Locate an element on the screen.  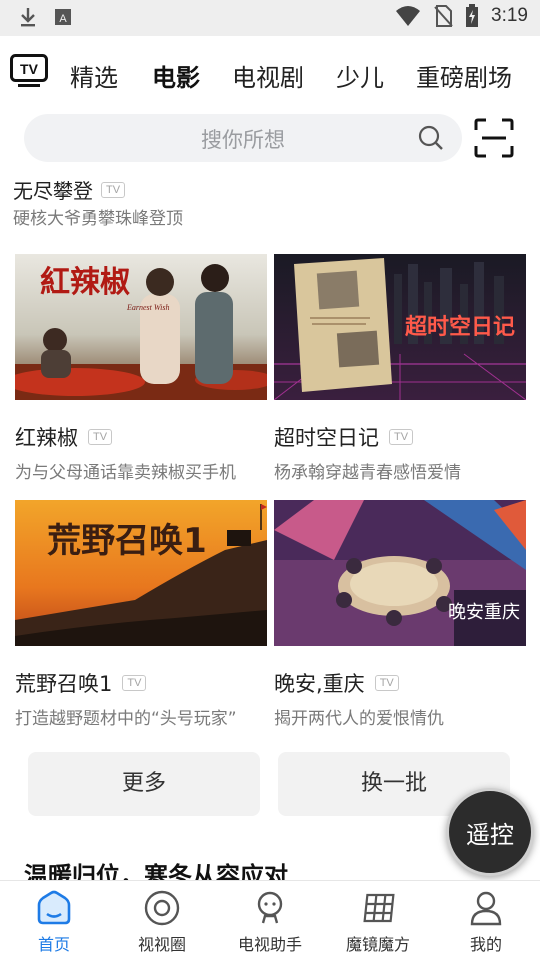
download-icon is located at coordinates (28, 17).